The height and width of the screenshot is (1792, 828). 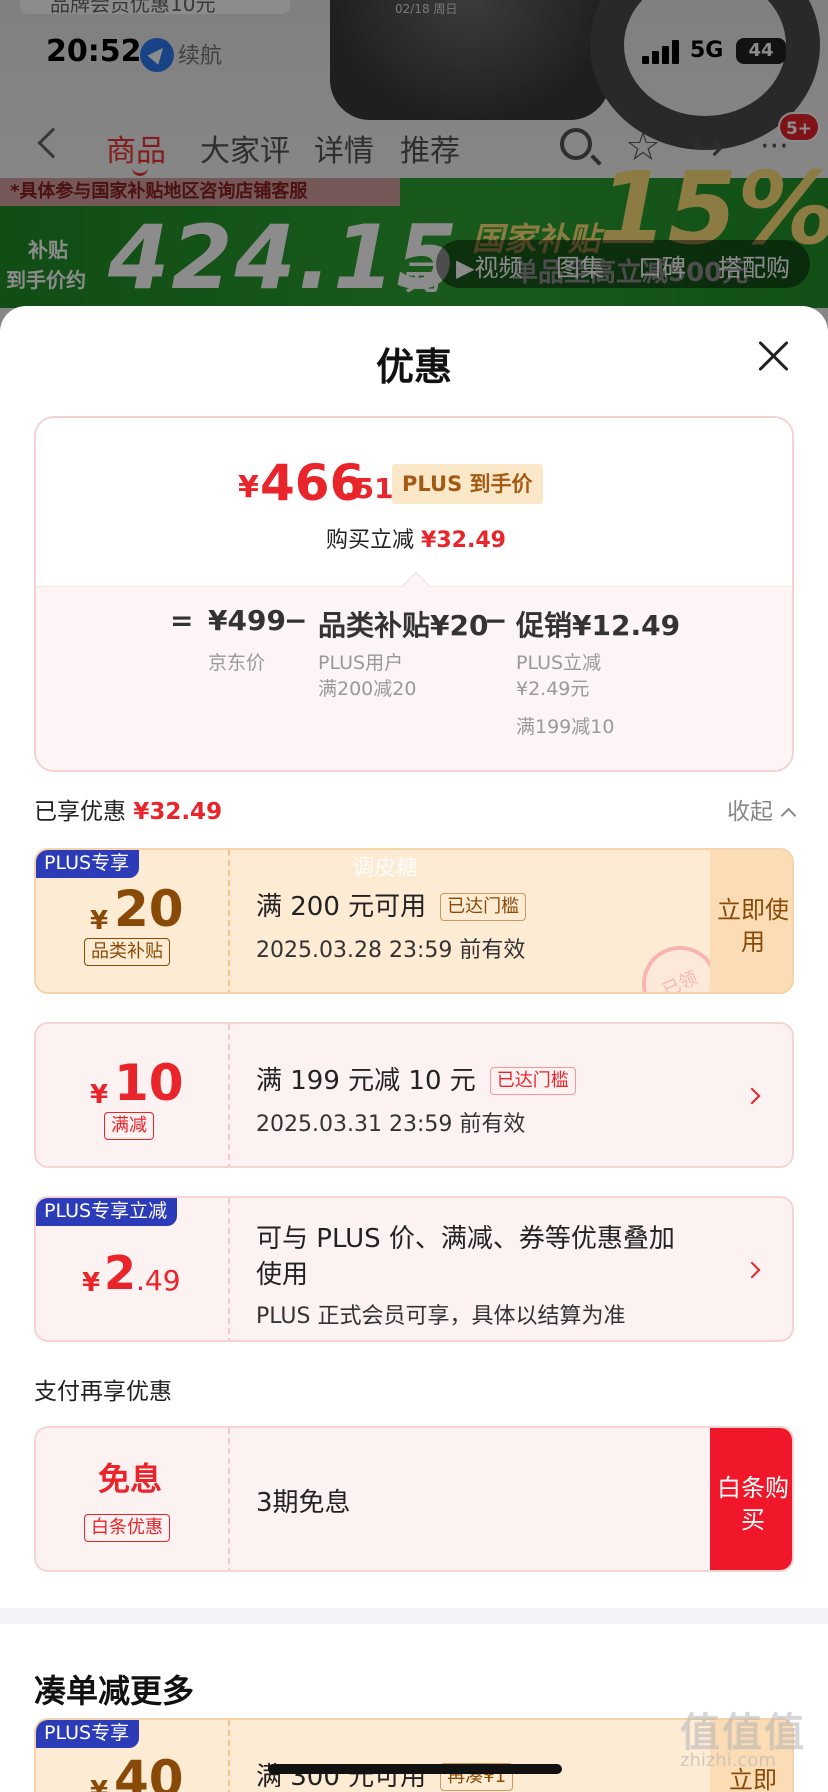 What do you see at coordinates (559, 663) in the screenshot?
I see `promo-label-1: PLUS立减` at bounding box center [559, 663].